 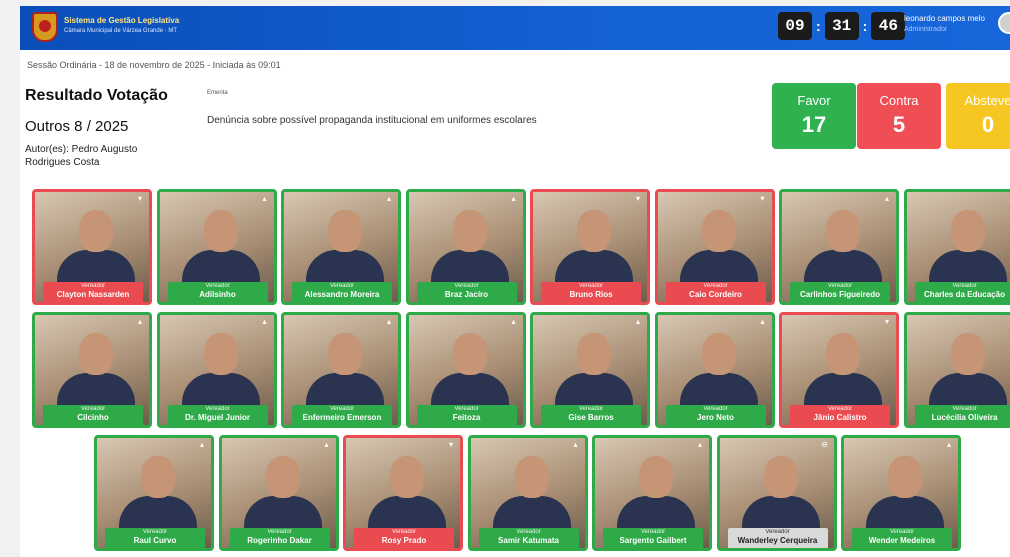 I want to click on councillor-name-tag: Vereador Dr. Miguel Junior, so click(x=217, y=415).